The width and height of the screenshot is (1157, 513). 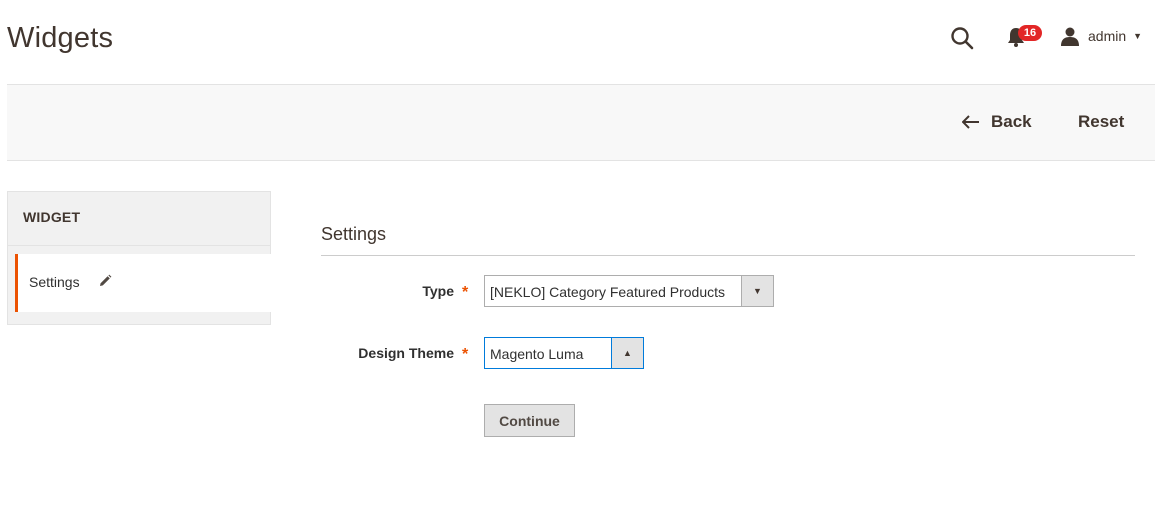 I want to click on user-icon, so click(x=1070, y=36).